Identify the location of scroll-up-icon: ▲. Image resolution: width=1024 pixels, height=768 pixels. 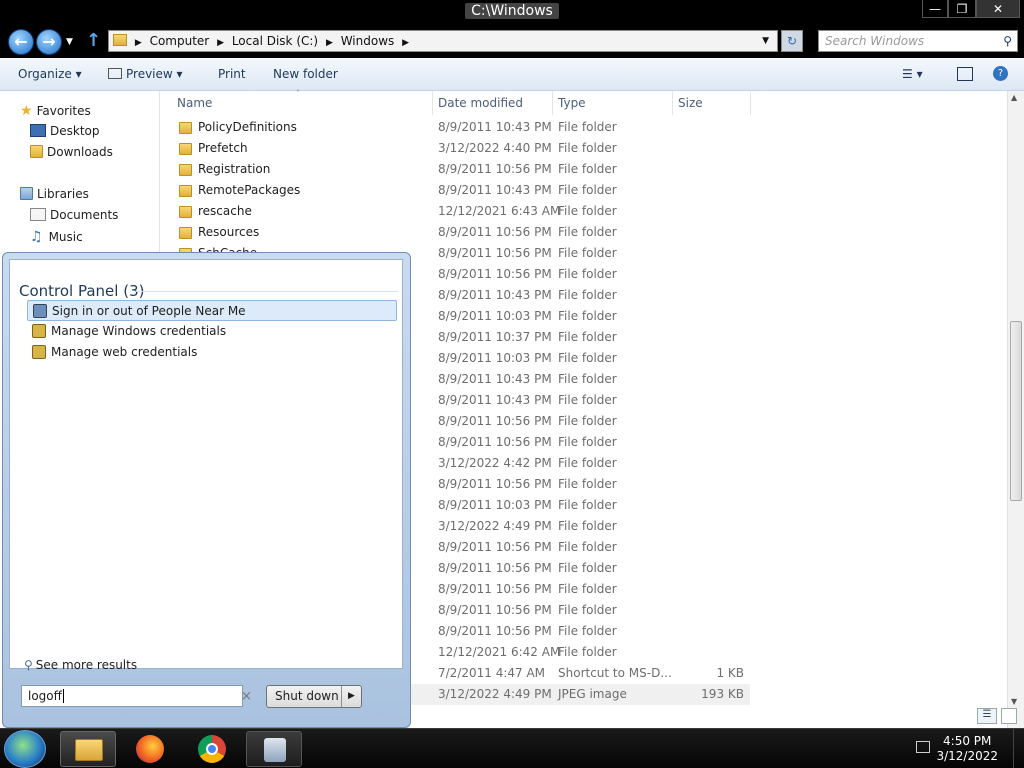
(1014, 97).